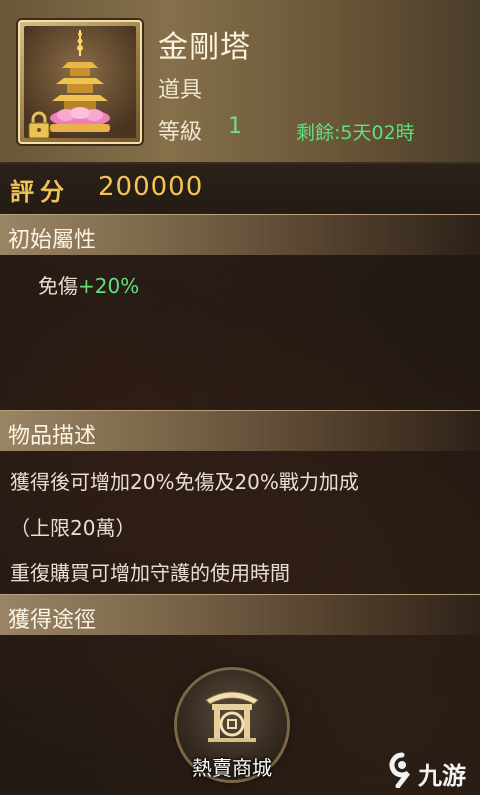 This screenshot has height=795, width=480. I want to click on lock-icon, so click(39, 125).